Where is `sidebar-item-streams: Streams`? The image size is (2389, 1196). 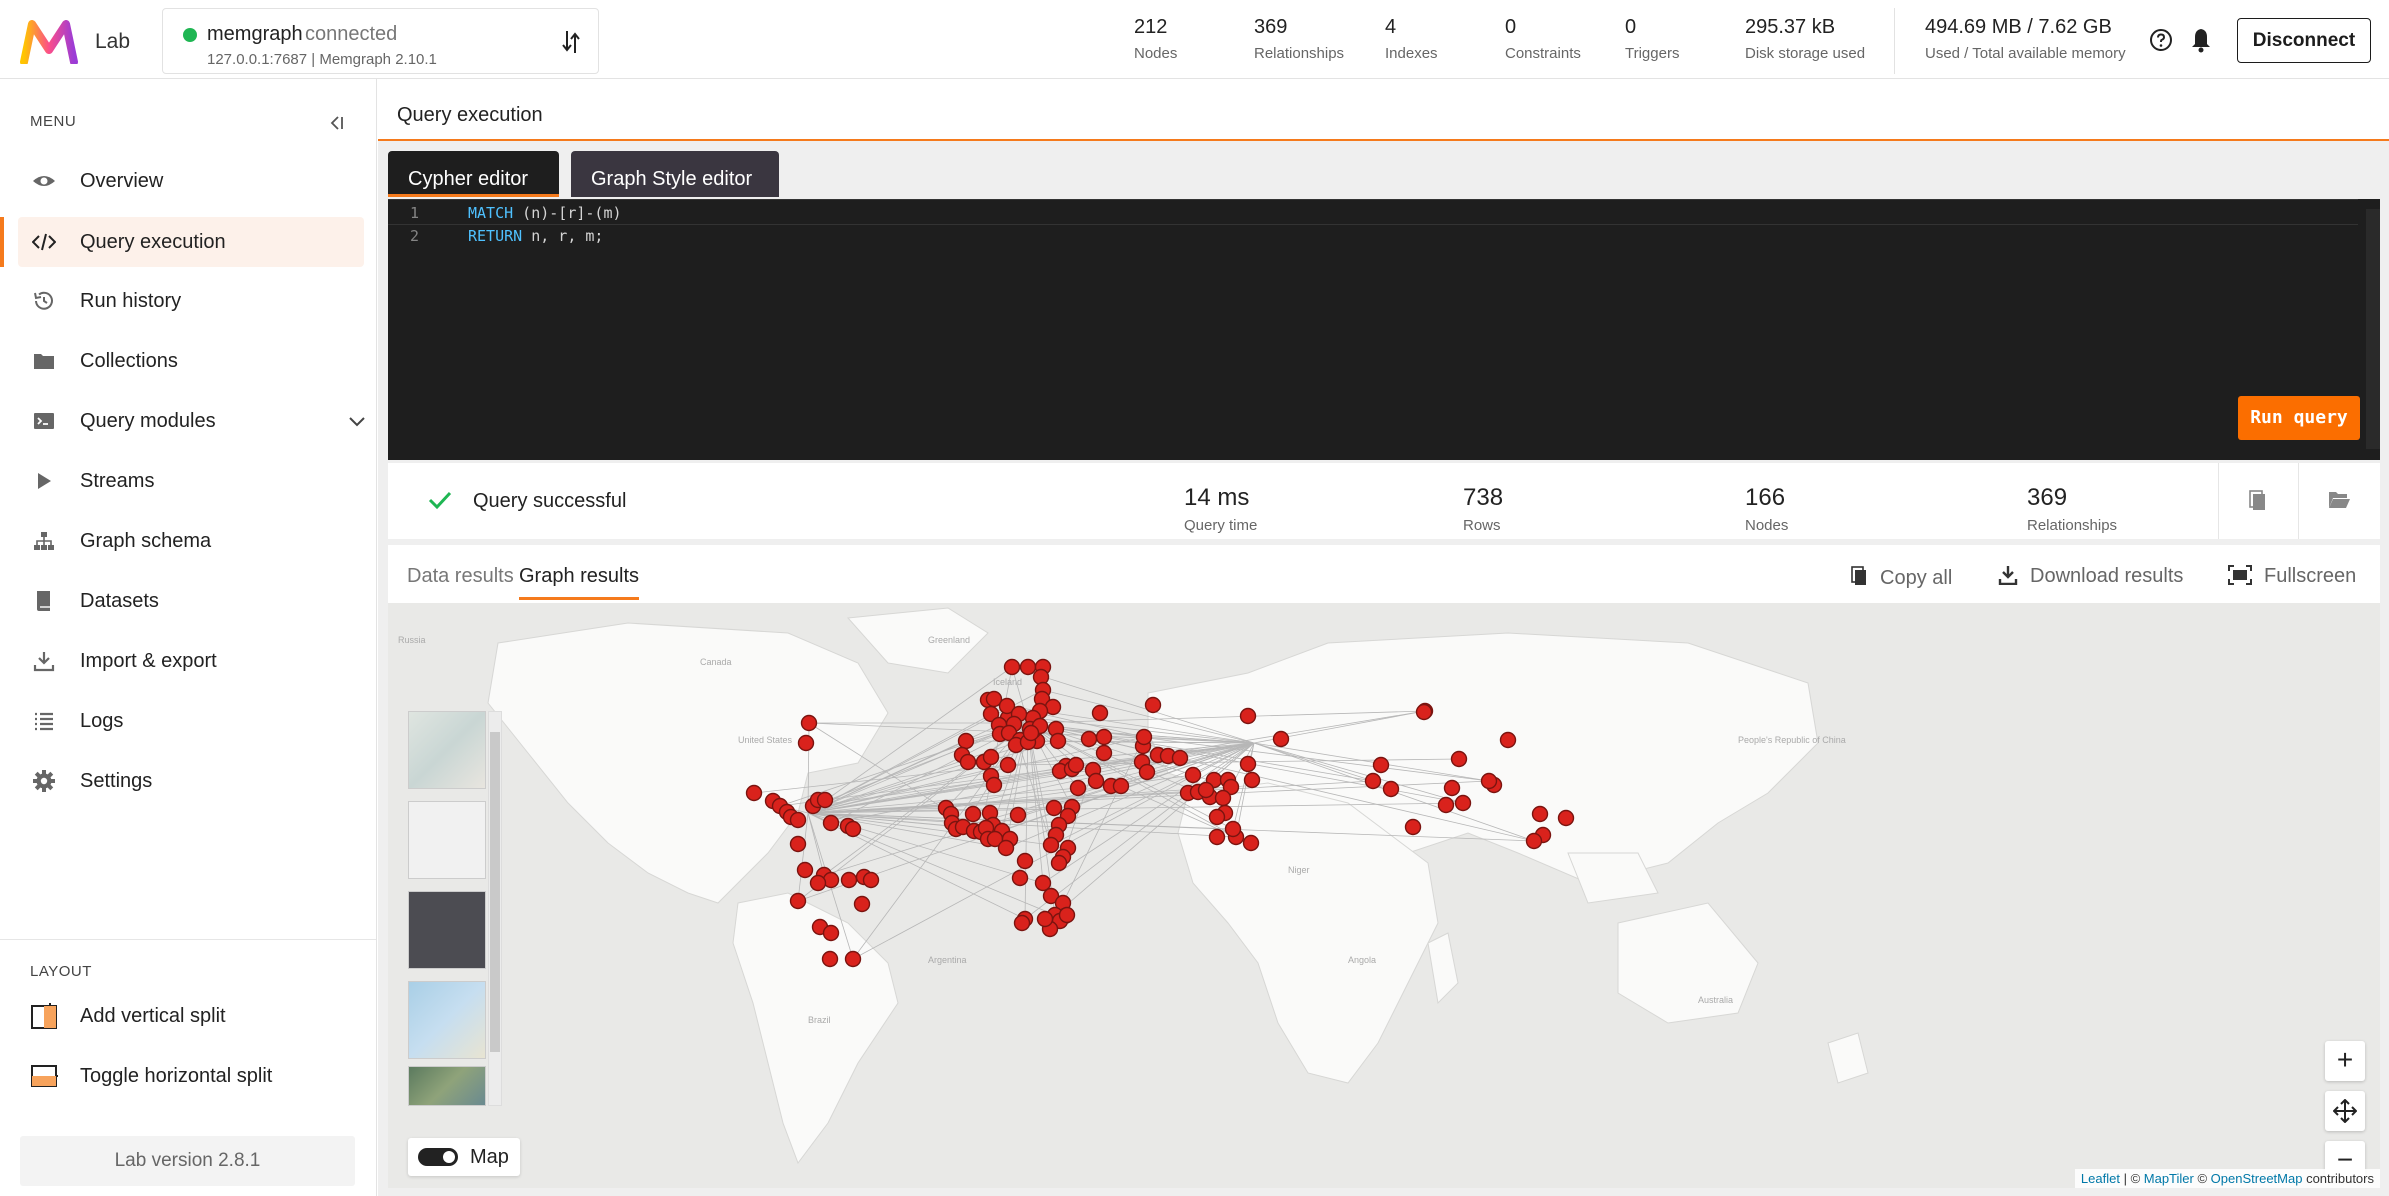 sidebar-item-streams: Streams is located at coordinates (191, 481).